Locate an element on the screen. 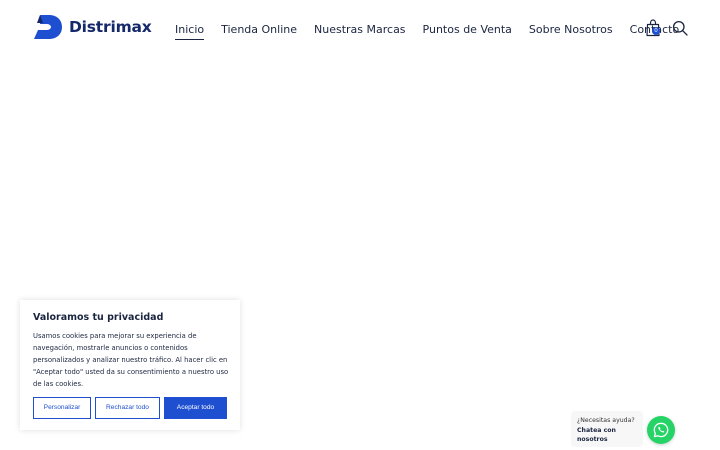 This screenshot has height=450, width=720. whatsapp-icon is located at coordinates (661, 430).